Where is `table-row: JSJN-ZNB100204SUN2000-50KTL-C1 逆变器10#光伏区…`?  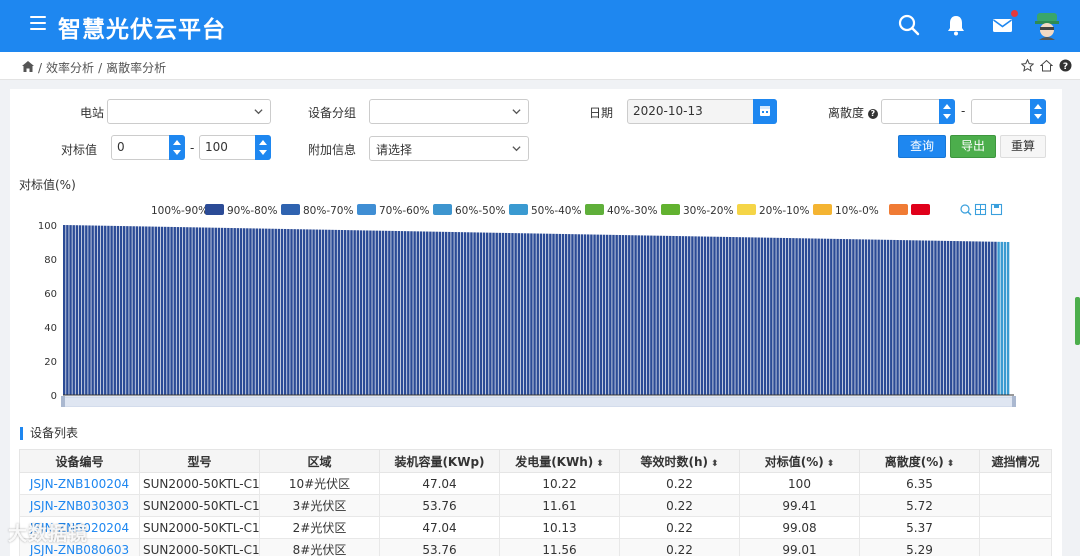
table-row: JSJN-ZNB100204SUN2000-50KTL-C1 逆变器10#光伏区… is located at coordinates (535, 483).